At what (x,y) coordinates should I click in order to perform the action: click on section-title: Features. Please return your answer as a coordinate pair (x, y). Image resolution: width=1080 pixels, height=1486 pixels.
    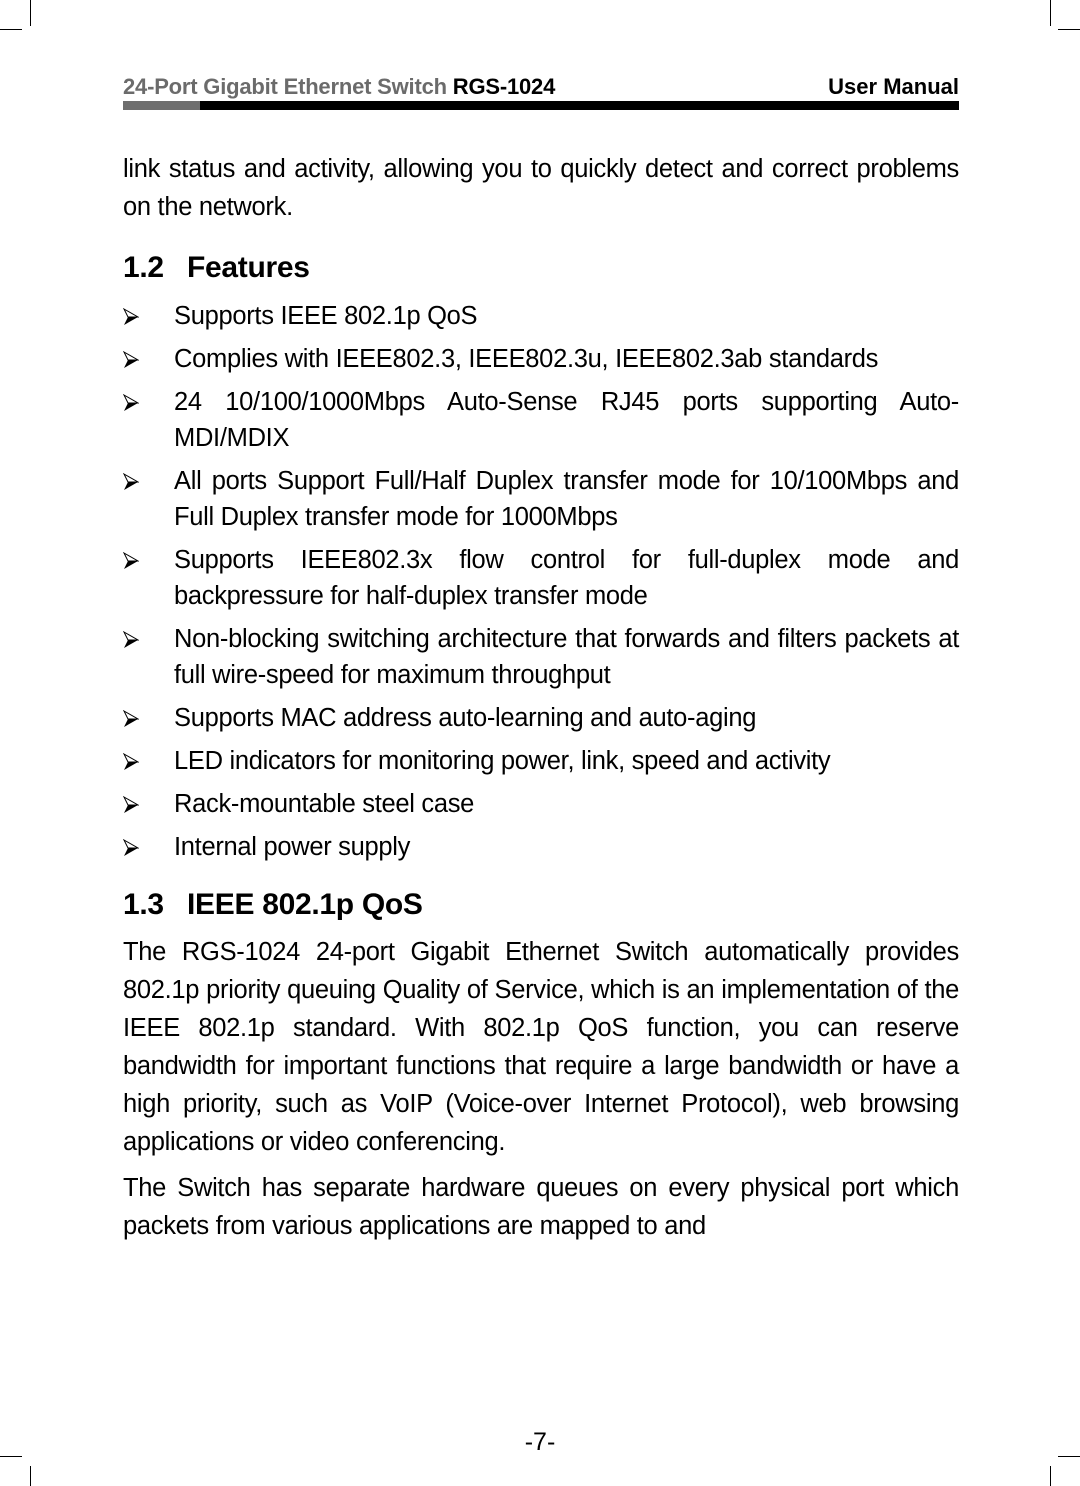
    Looking at the image, I should click on (248, 267).